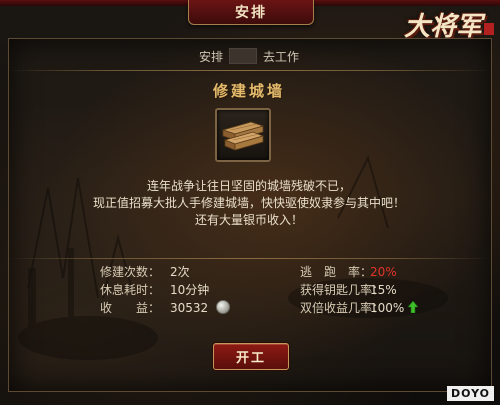 The width and height of the screenshot is (500, 405). What do you see at coordinates (249, 258) in the screenshot?
I see `stats-divider` at bounding box center [249, 258].